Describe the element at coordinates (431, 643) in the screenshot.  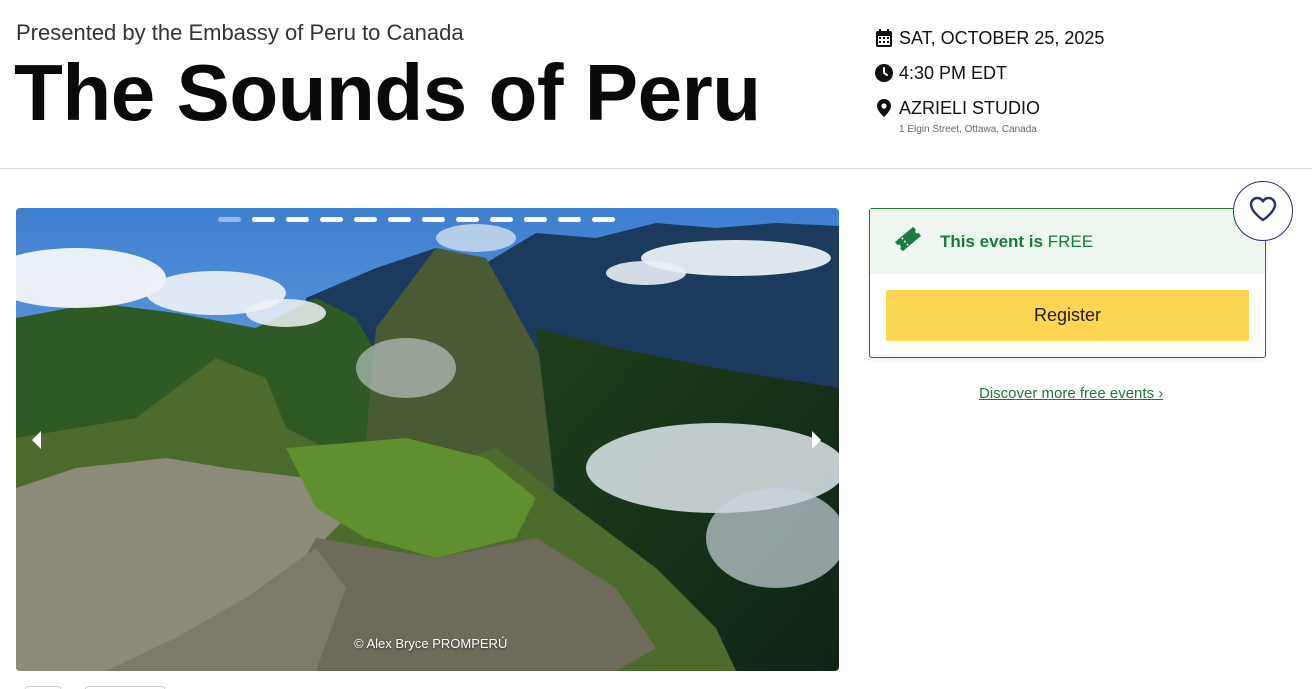
I see `photo-credit: © Alex Bryce PROMPERÚ` at that location.